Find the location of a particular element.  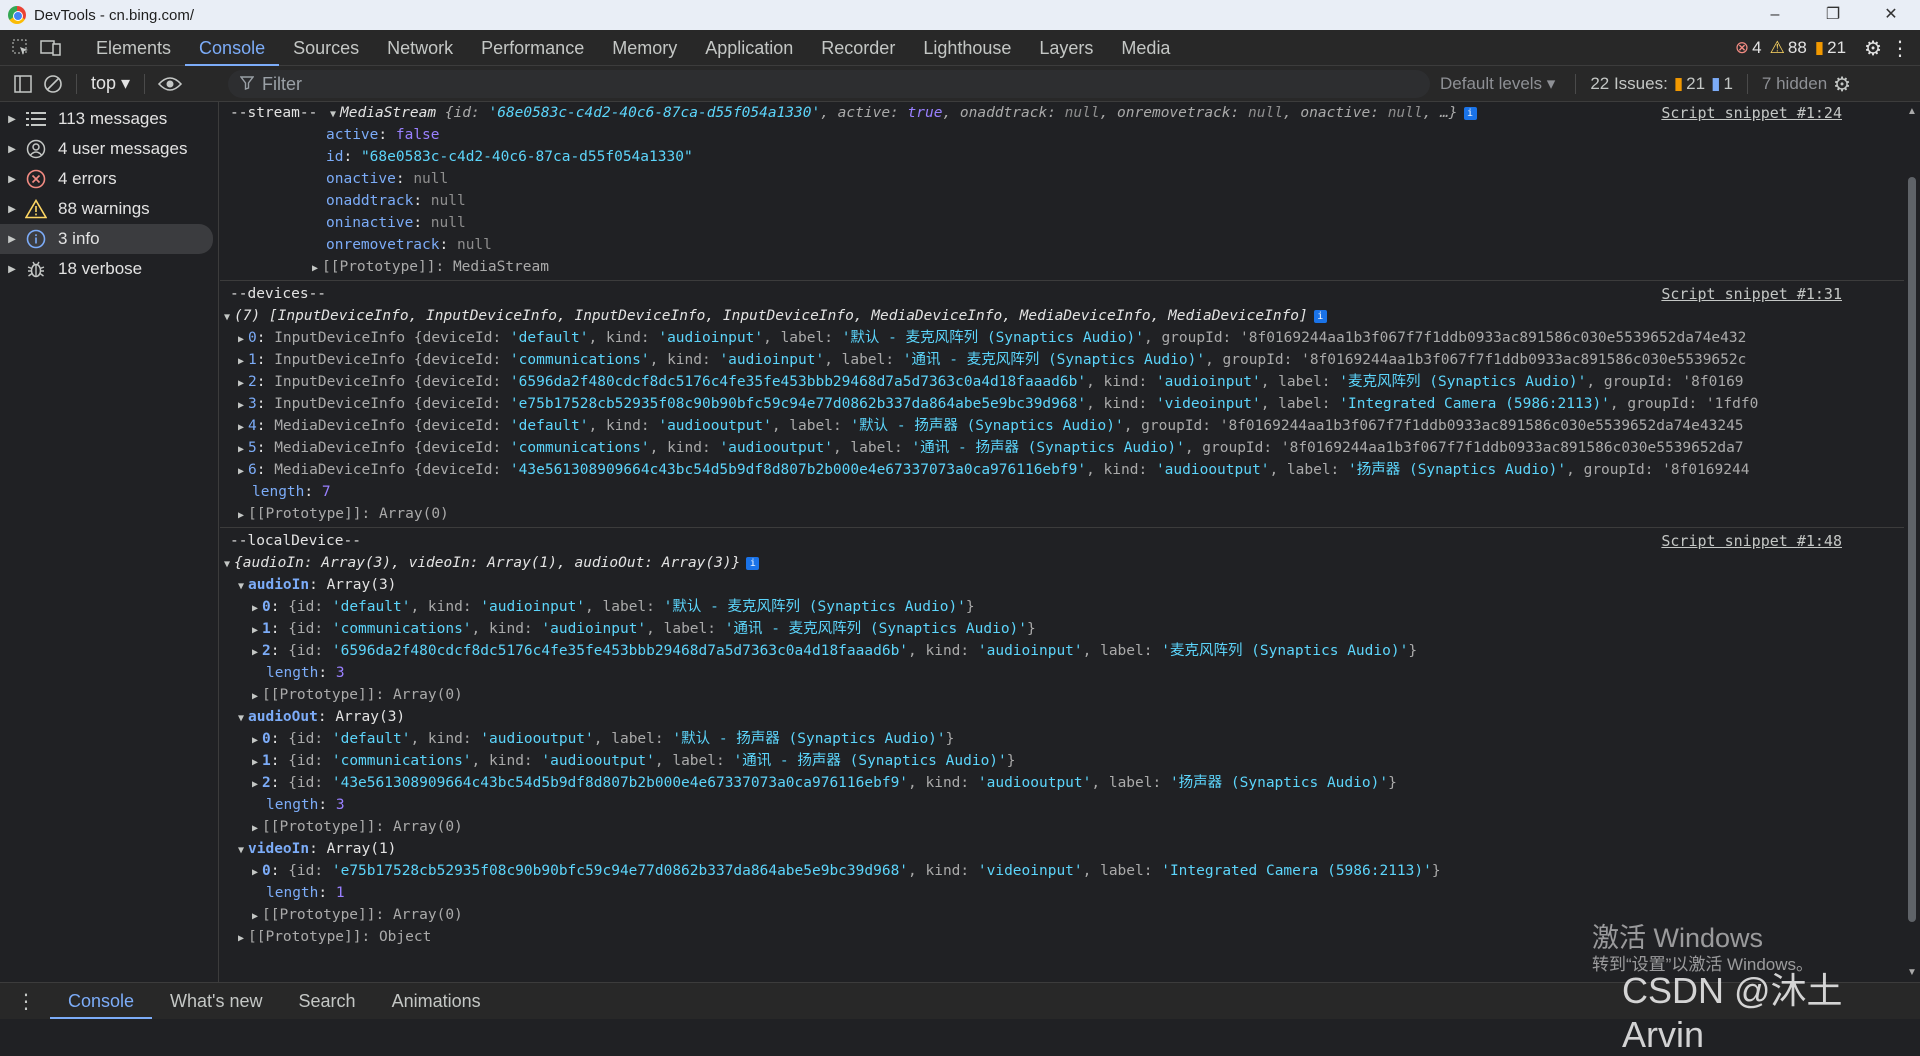

property-key: onremovetrack is located at coordinates (383, 245).